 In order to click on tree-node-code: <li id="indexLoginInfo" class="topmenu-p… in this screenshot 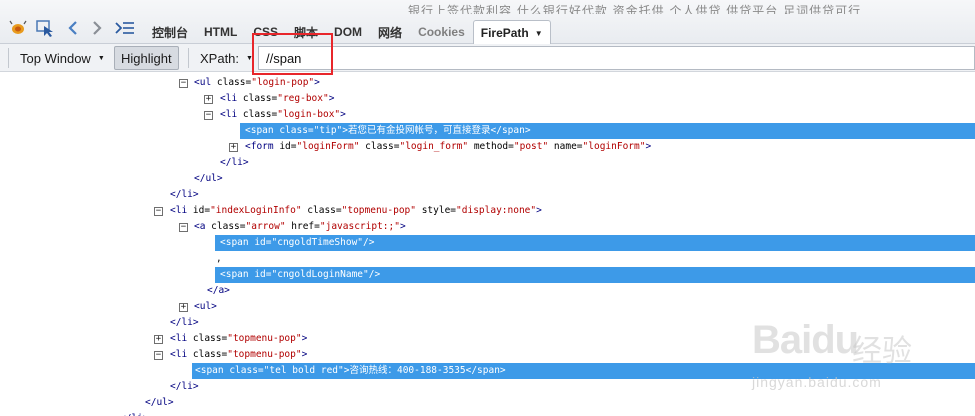, I will do `click(356, 211)`.